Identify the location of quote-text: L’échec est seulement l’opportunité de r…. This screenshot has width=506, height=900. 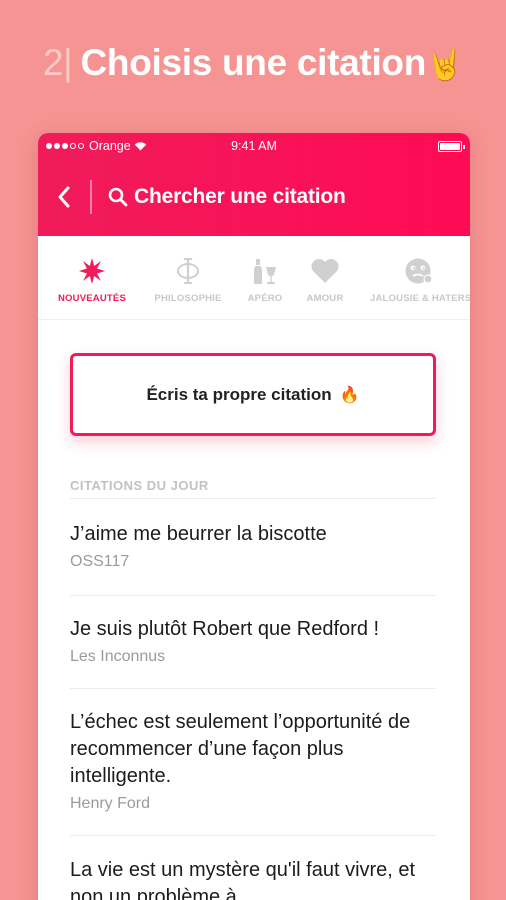
(240, 749).